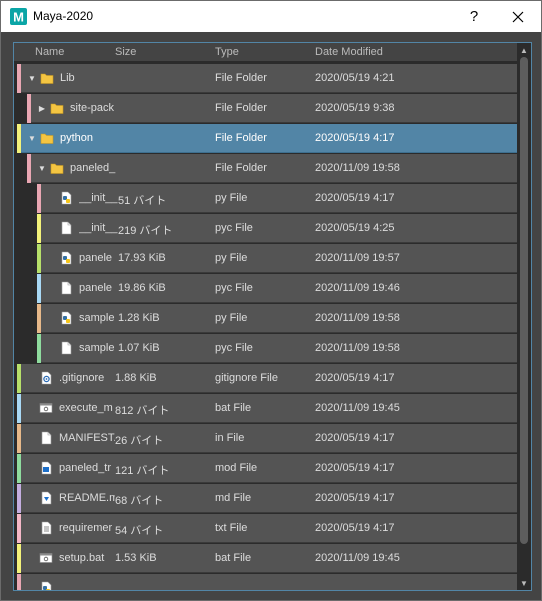 This screenshot has height=601, width=542. What do you see at coordinates (355, 228) in the screenshot?
I see `date-modified: 2020/05/19 4:25` at bounding box center [355, 228].